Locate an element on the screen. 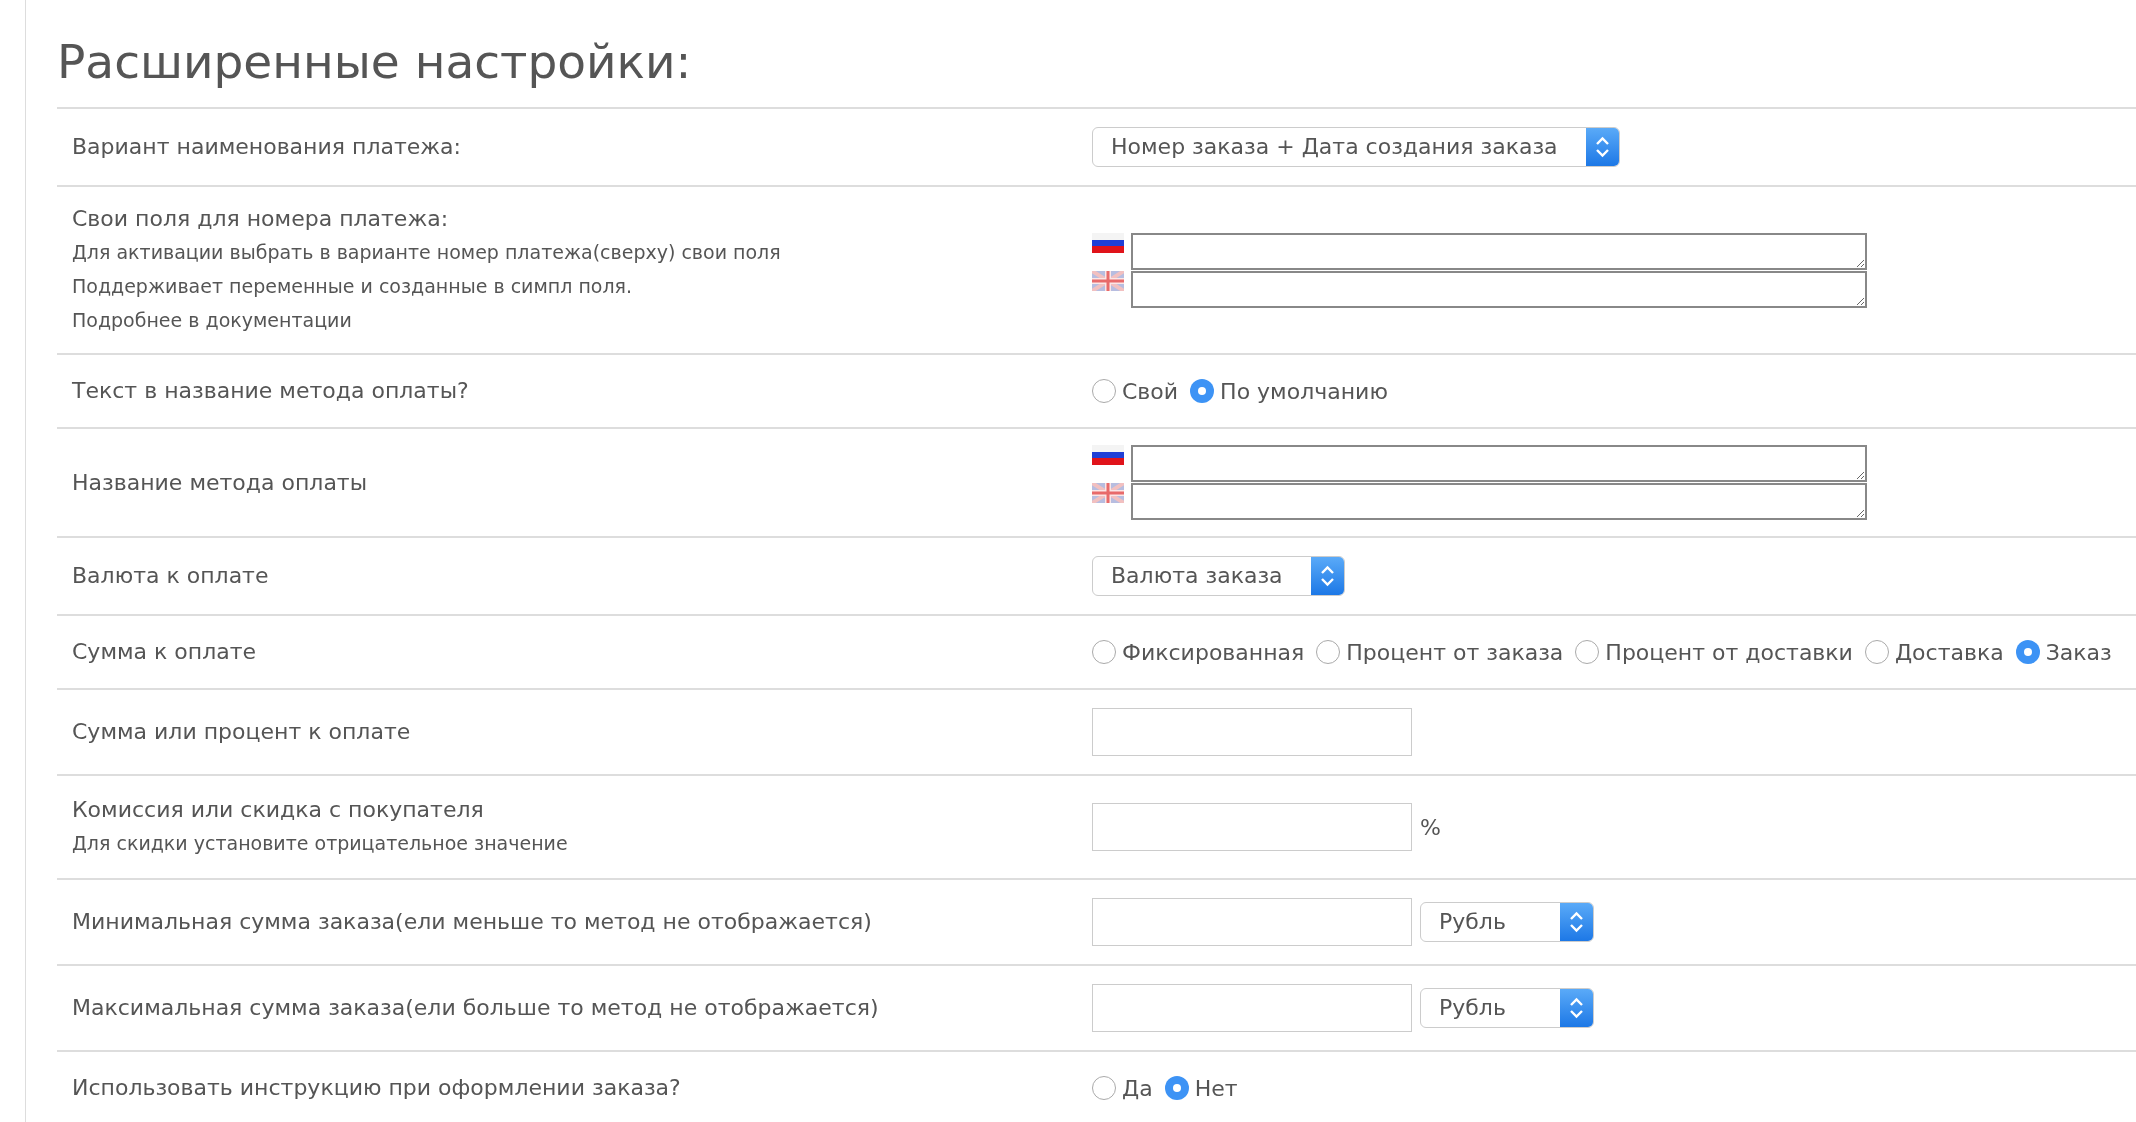 The image size is (2136, 1122). setting-label: Вариант наименования платежа: is located at coordinates (267, 147).